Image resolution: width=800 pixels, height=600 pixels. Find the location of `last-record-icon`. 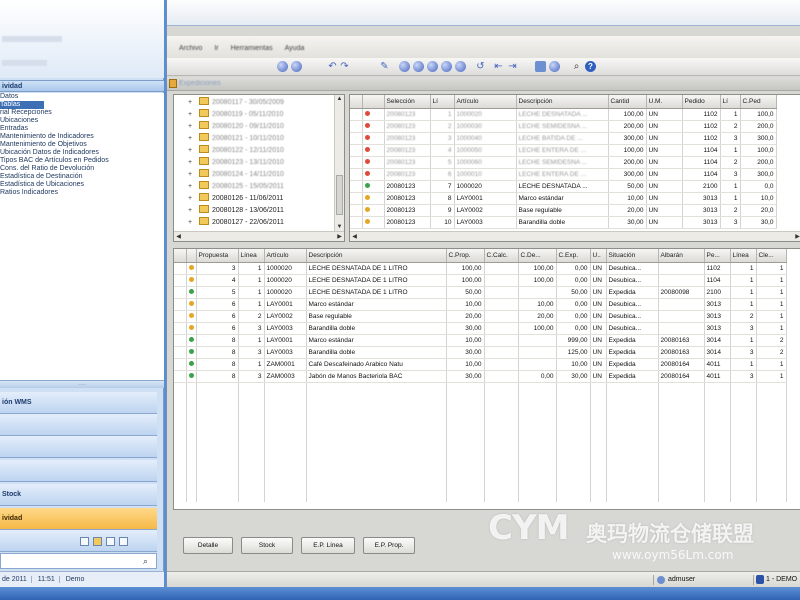

last-record-icon is located at coordinates (446, 66).